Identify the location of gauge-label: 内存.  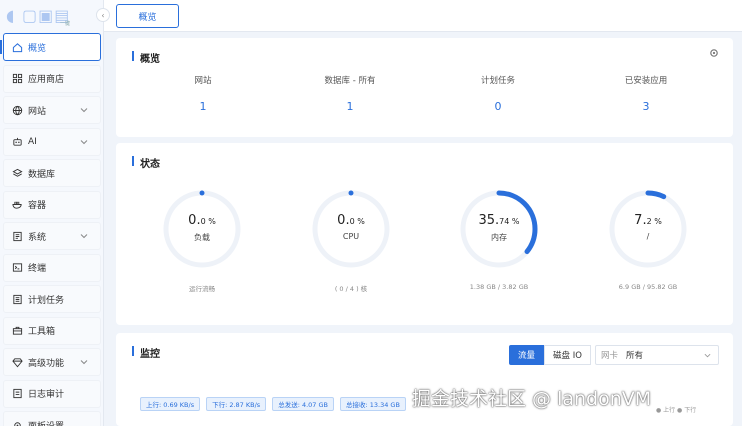
(499, 237).